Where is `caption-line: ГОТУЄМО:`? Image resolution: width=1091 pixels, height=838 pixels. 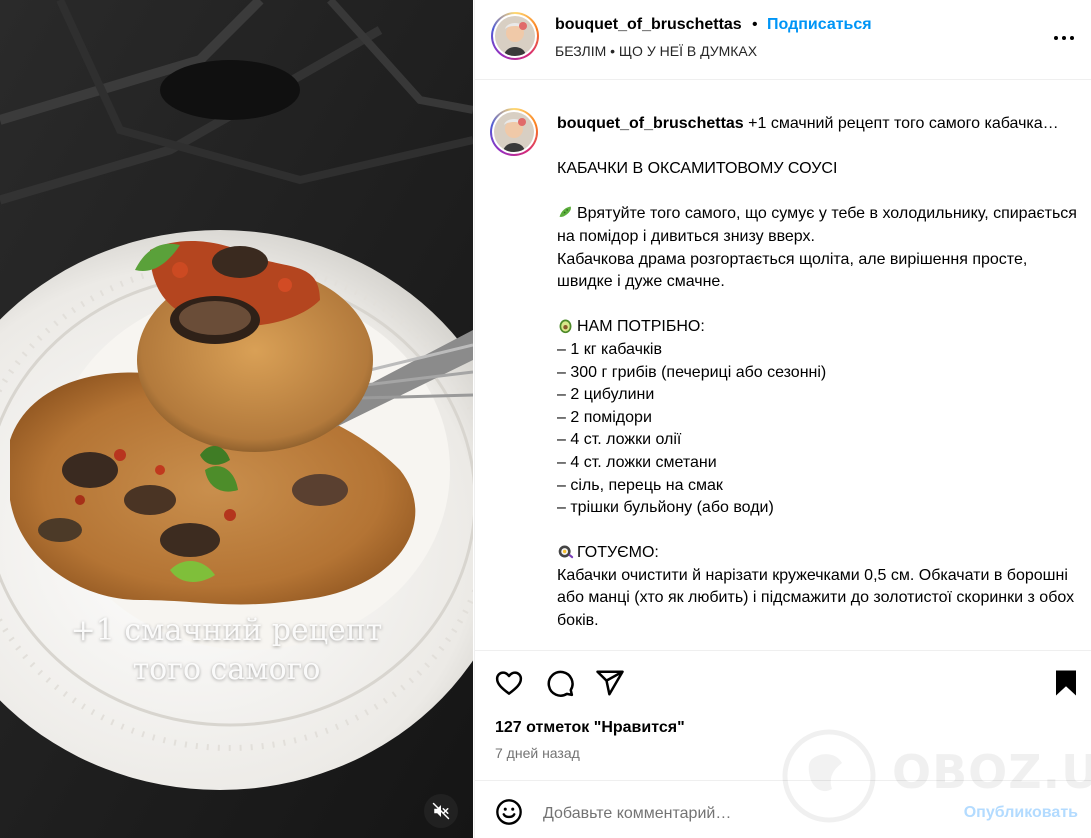
caption-line: ГОТУЄМО: is located at coordinates (819, 553).